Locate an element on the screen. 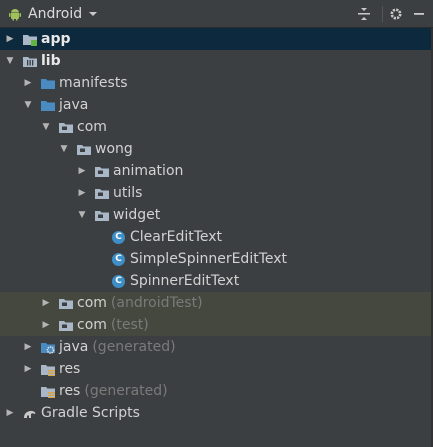  library-icon is located at coordinates (30, 61).